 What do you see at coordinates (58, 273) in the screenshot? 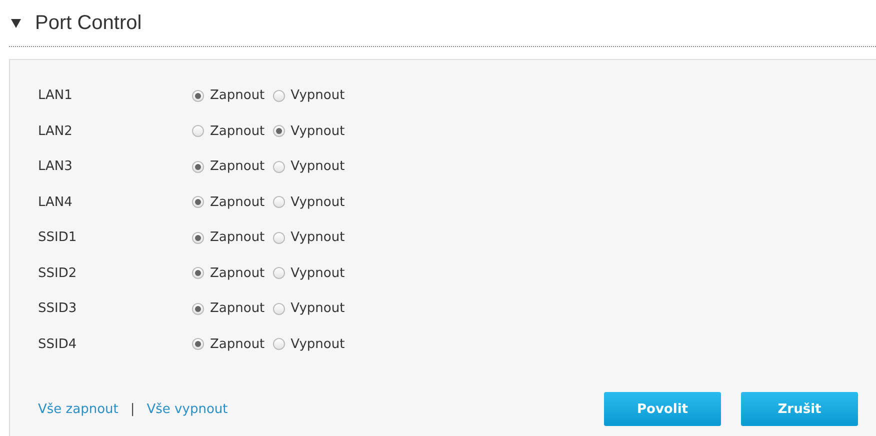
I see `port-label: SSID2` at bounding box center [58, 273].